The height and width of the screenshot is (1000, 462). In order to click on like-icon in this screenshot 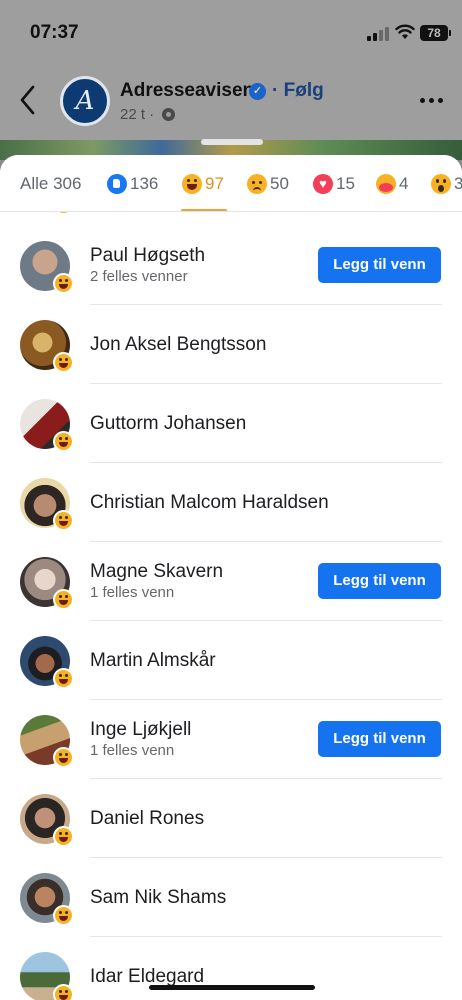, I will do `click(117, 184)`.